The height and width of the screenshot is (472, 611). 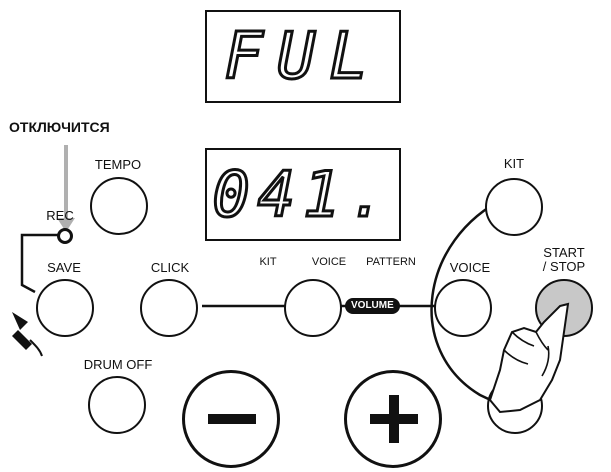 What do you see at coordinates (119, 206) in the screenshot?
I see `tempo-button` at bounding box center [119, 206].